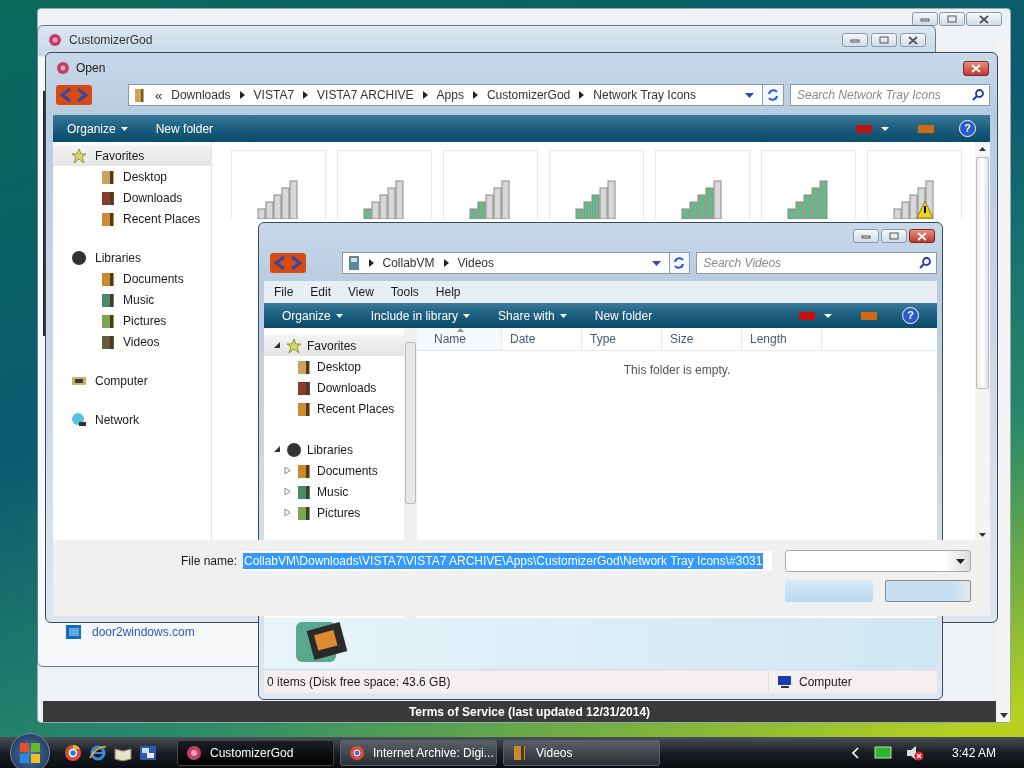 This screenshot has height=768, width=1024. What do you see at coordinates (334, 387) in the screenshot?
I see `tree-item: Downloads` at bounding box center [334, 387].